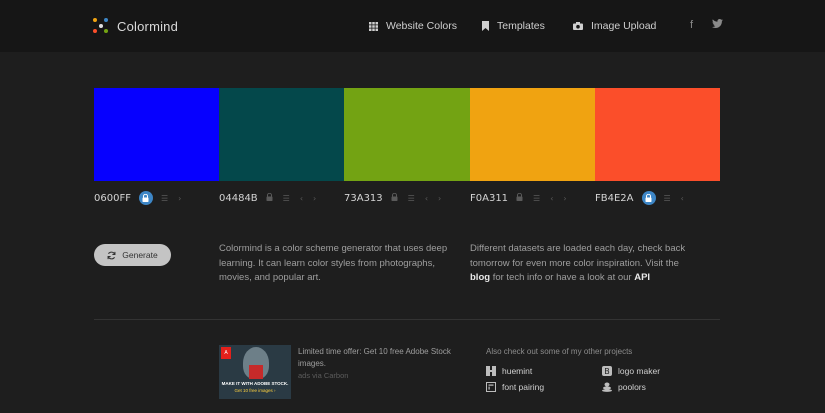 This screenshot has height=413, width=825. What do you see at coordinates (521, 26) in the screenshot?
I see `nav-templates-label: Templates` at bounding box center [521, 26].